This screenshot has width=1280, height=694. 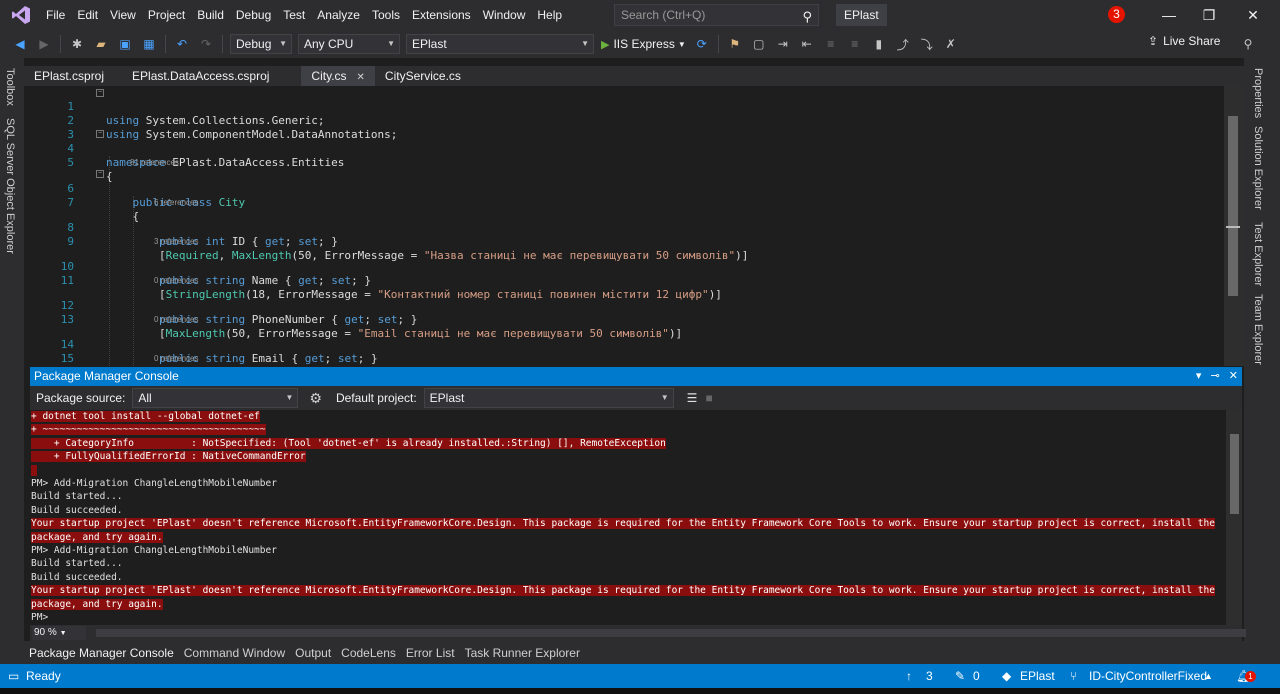 I want to click on browser-link-icon: ⚑, so click(x=735, y=44).